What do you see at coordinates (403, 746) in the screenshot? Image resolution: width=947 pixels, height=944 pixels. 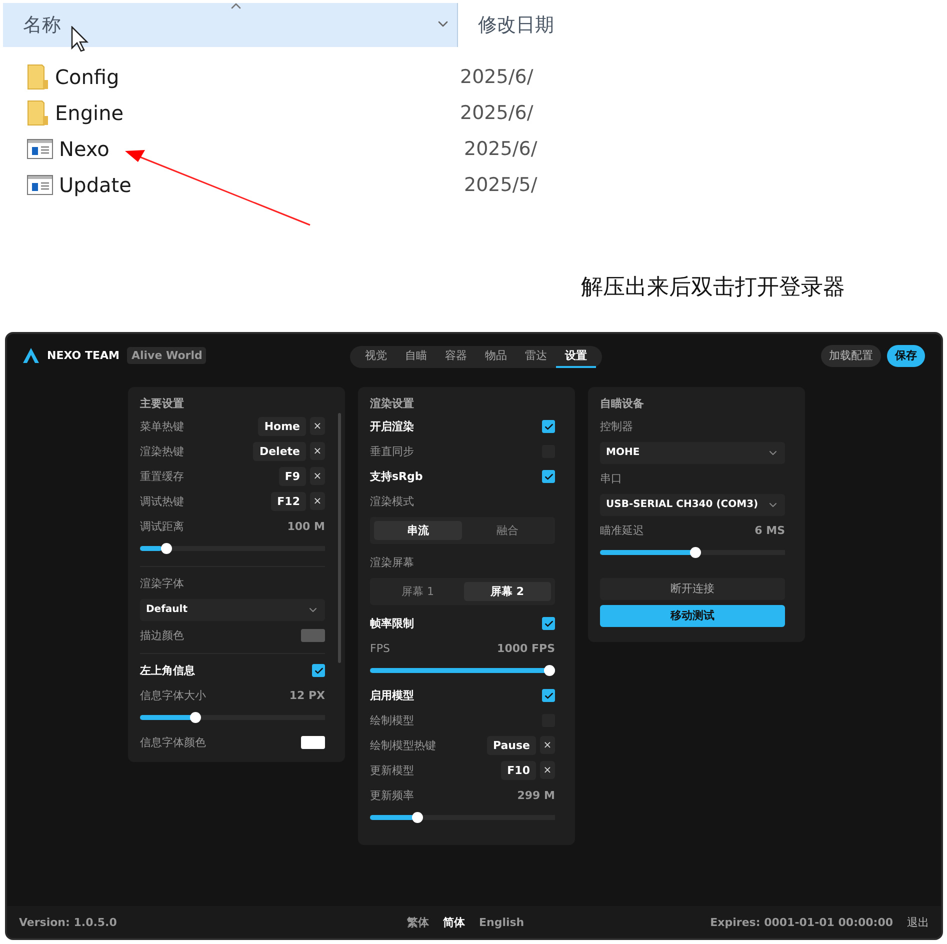 I see `setting-label: 绘制模型热键` at bounding box center [403, 746].